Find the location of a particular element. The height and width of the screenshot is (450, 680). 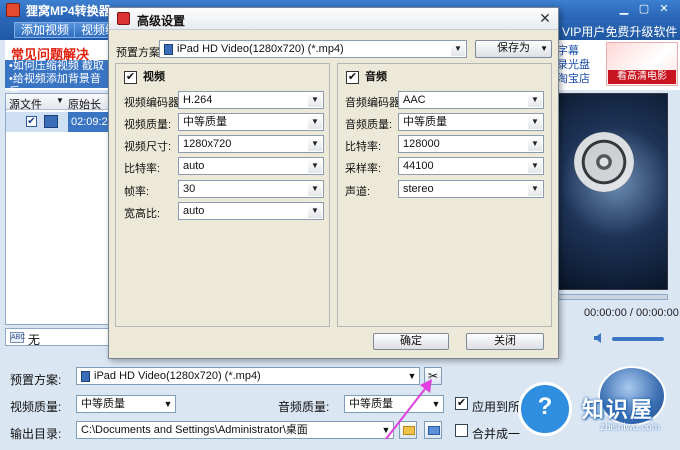

sample-rate-select: 44100 ▼ is located at coordinates (471, 166).